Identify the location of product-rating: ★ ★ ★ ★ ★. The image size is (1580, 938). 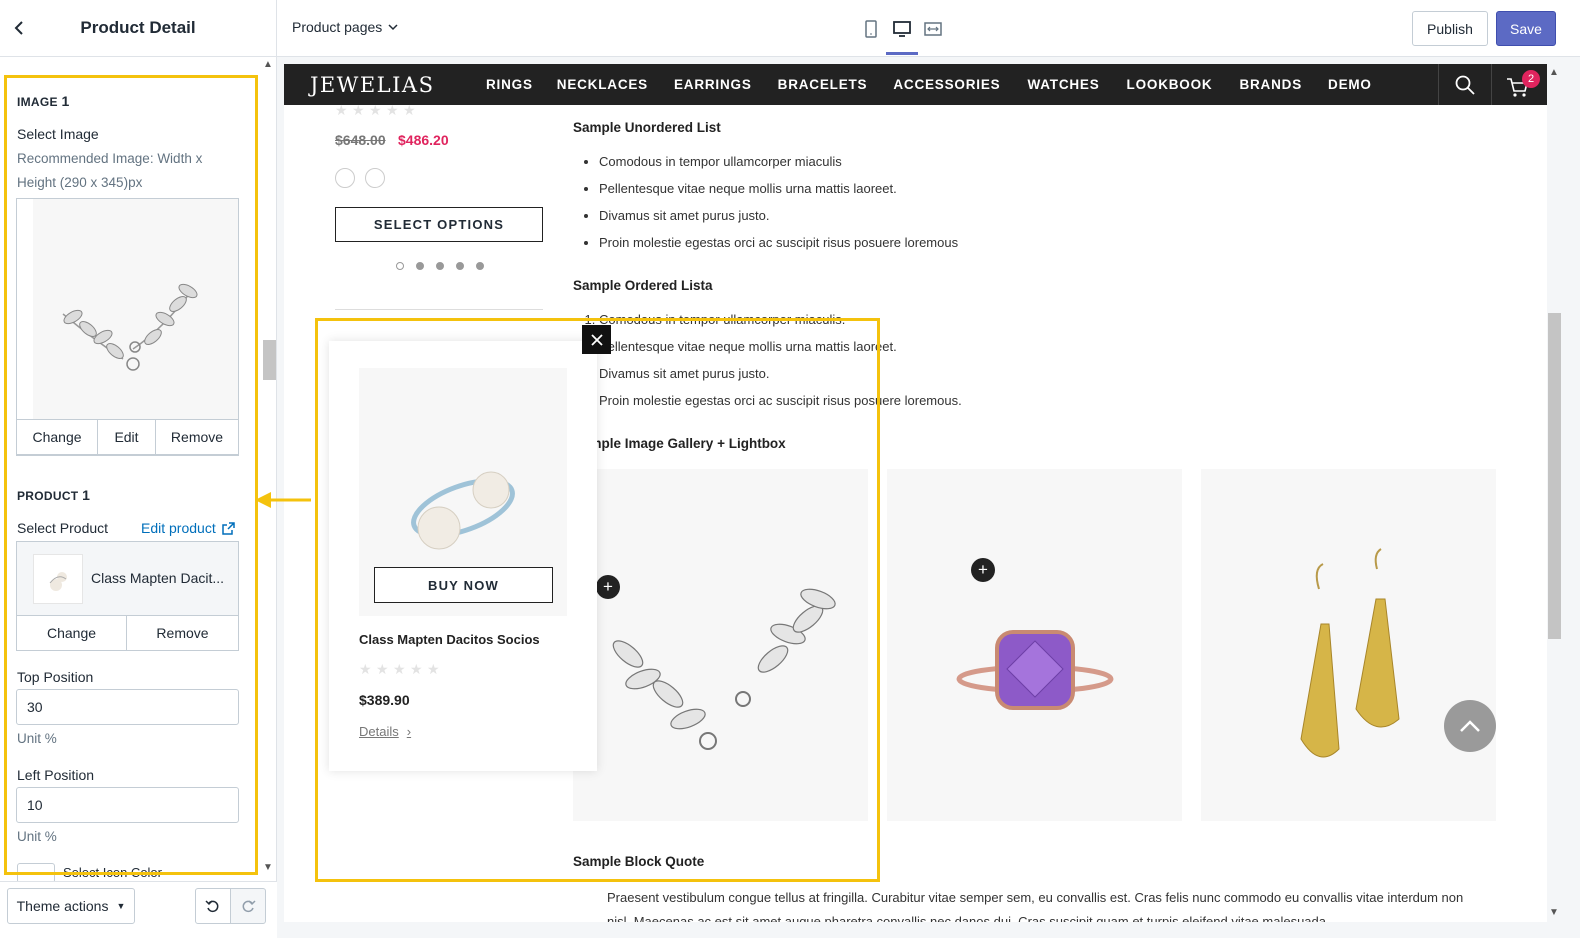
(375, 110).